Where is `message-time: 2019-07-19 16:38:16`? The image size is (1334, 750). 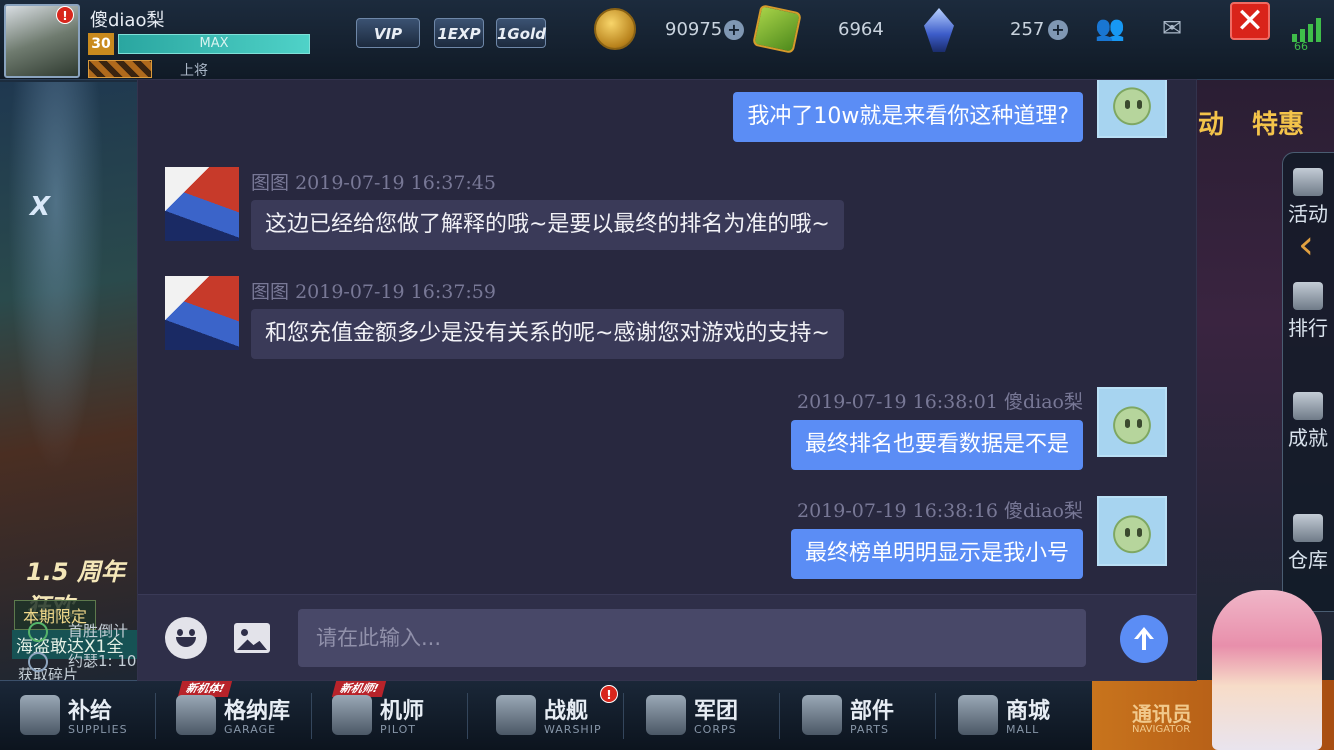
message-time: 2019-07-19 16:38:16 is located at coordinates (897, 511).